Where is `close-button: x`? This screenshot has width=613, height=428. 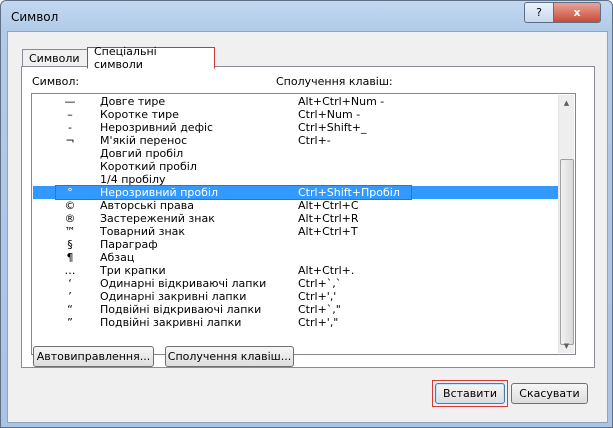
close-button: x is located at coordinates (577, 12).